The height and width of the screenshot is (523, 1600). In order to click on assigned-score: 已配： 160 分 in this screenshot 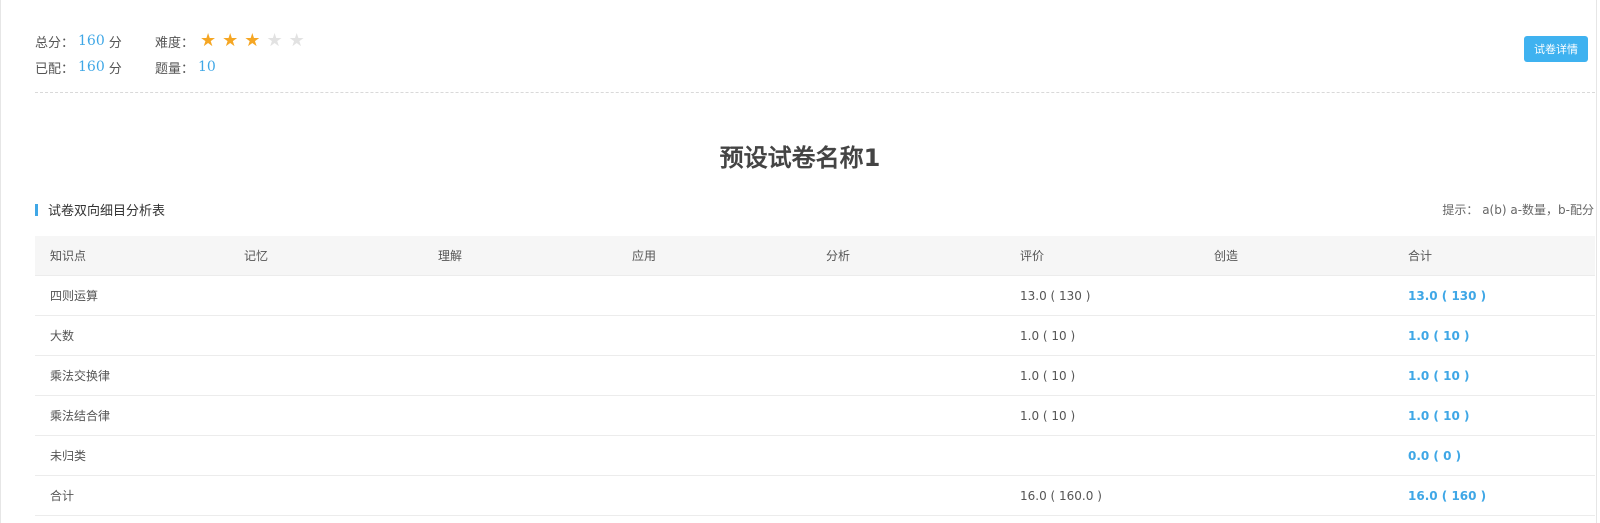, I will do `click(95, 67)`.